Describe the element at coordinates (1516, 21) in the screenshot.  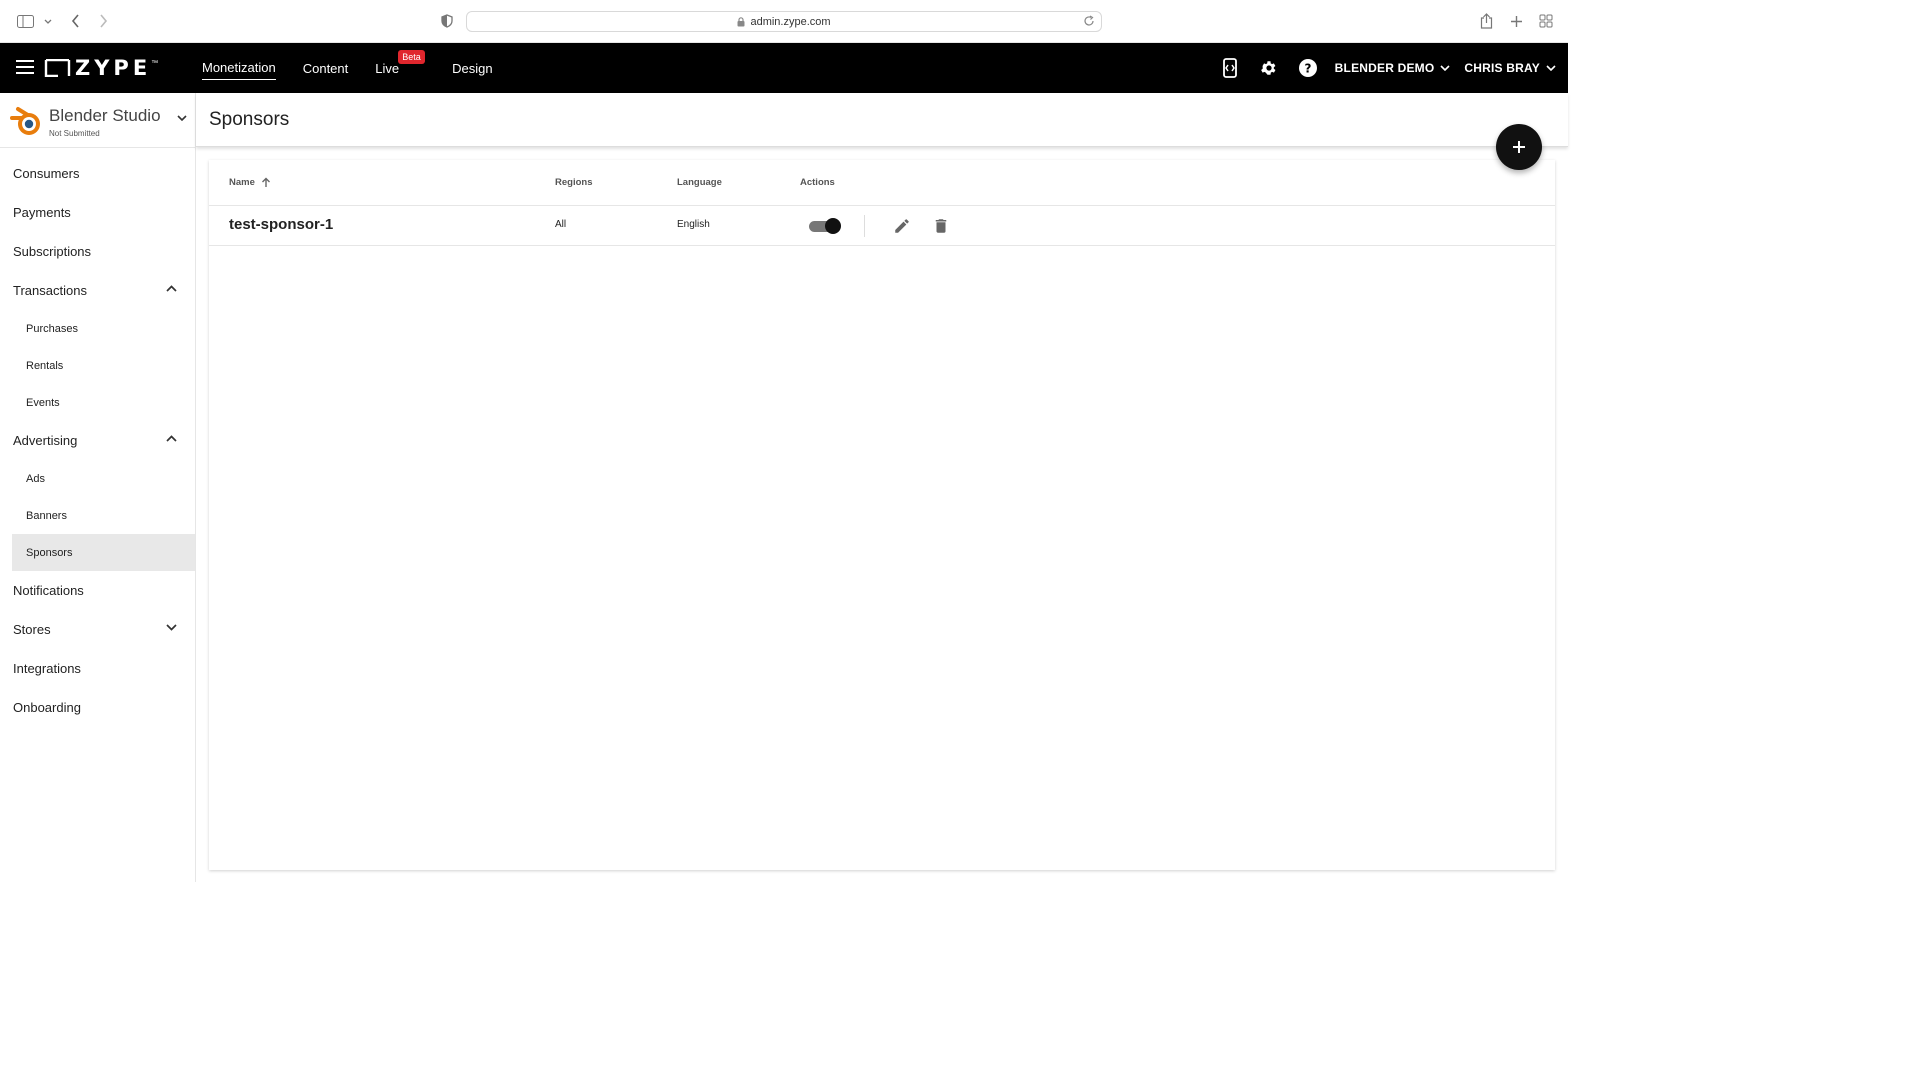
I see `new-tab-icon` at that location.